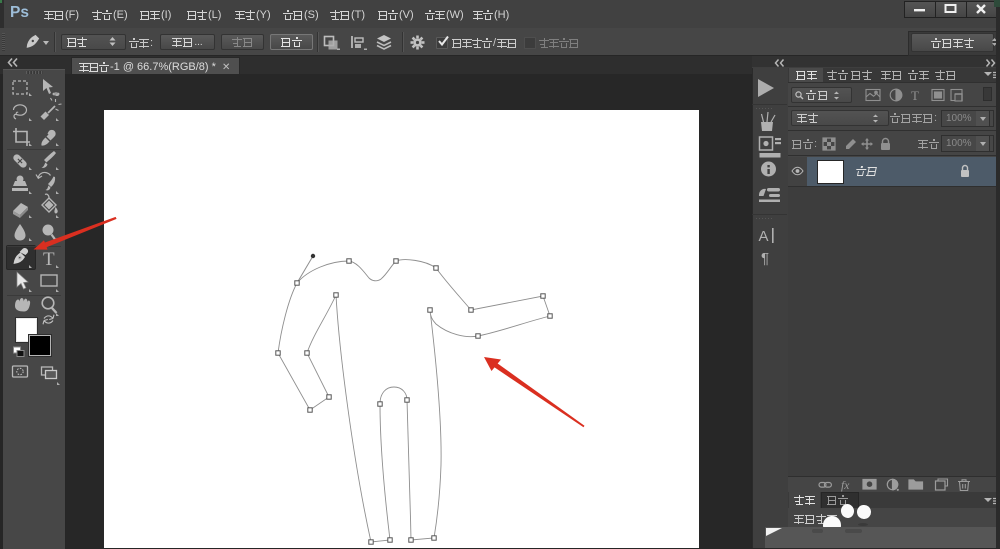  What do you see at coordinates (915, 95) in the screenshot?
I see `svg-text: T` at bounding box center [915, 95].